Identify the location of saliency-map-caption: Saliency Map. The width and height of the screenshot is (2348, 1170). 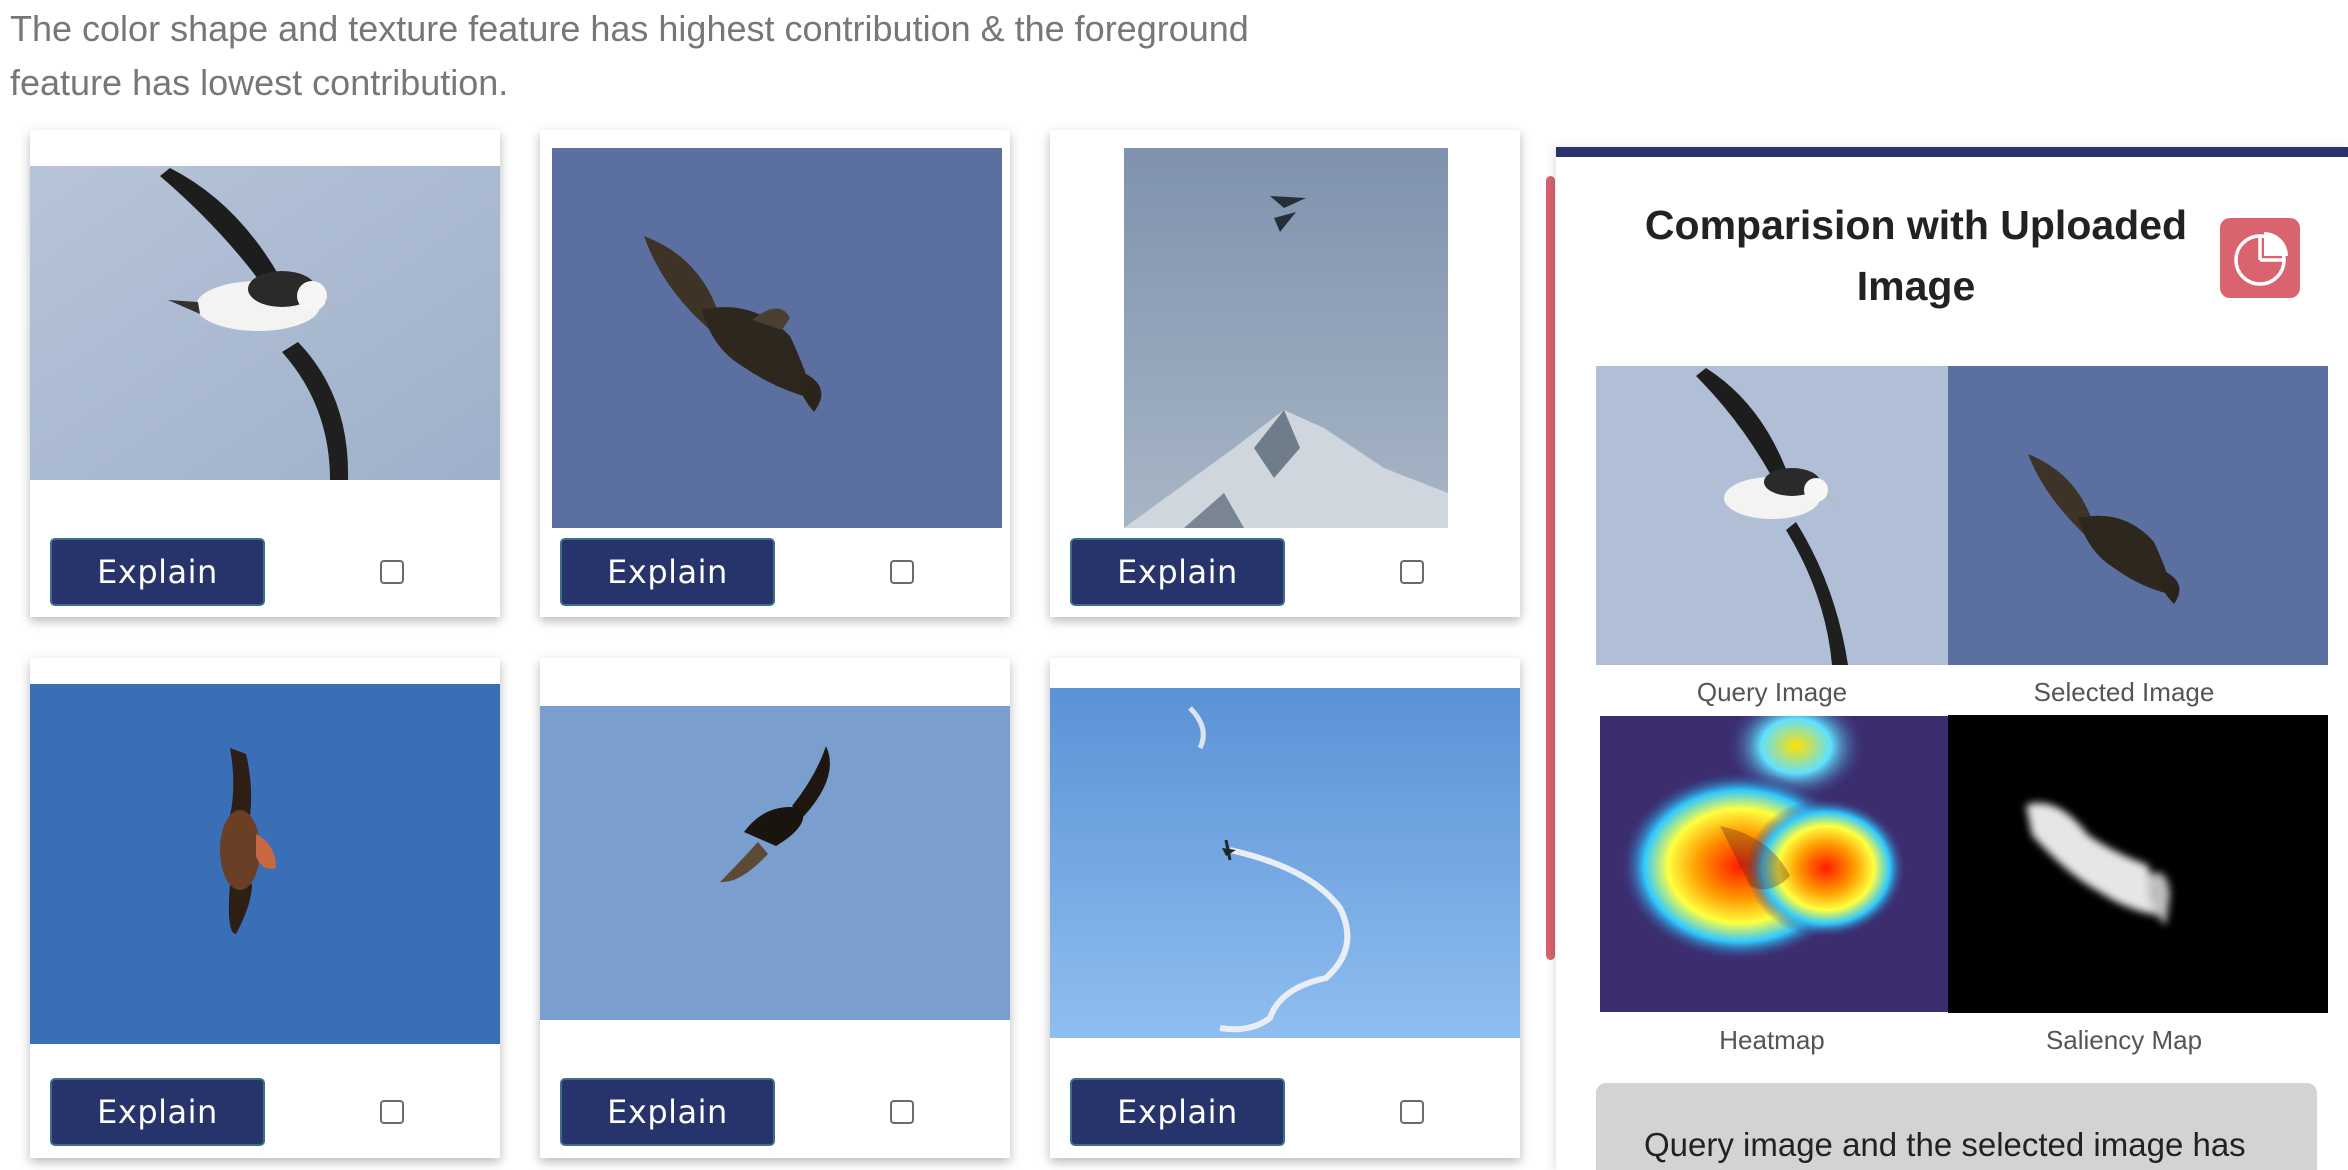
(2124, 1040).